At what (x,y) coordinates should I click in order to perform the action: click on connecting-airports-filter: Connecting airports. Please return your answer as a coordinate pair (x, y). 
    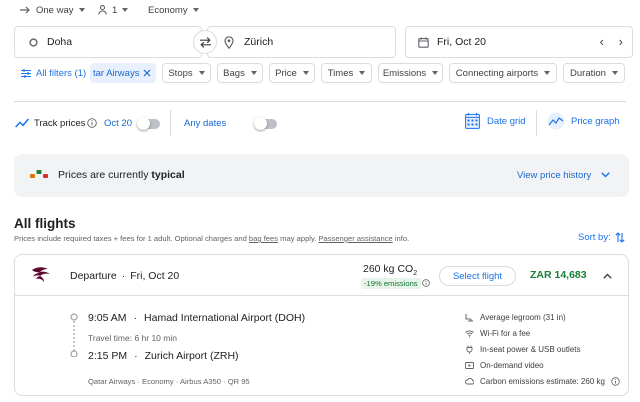
    Looking at the image, I should click on (503, 73).